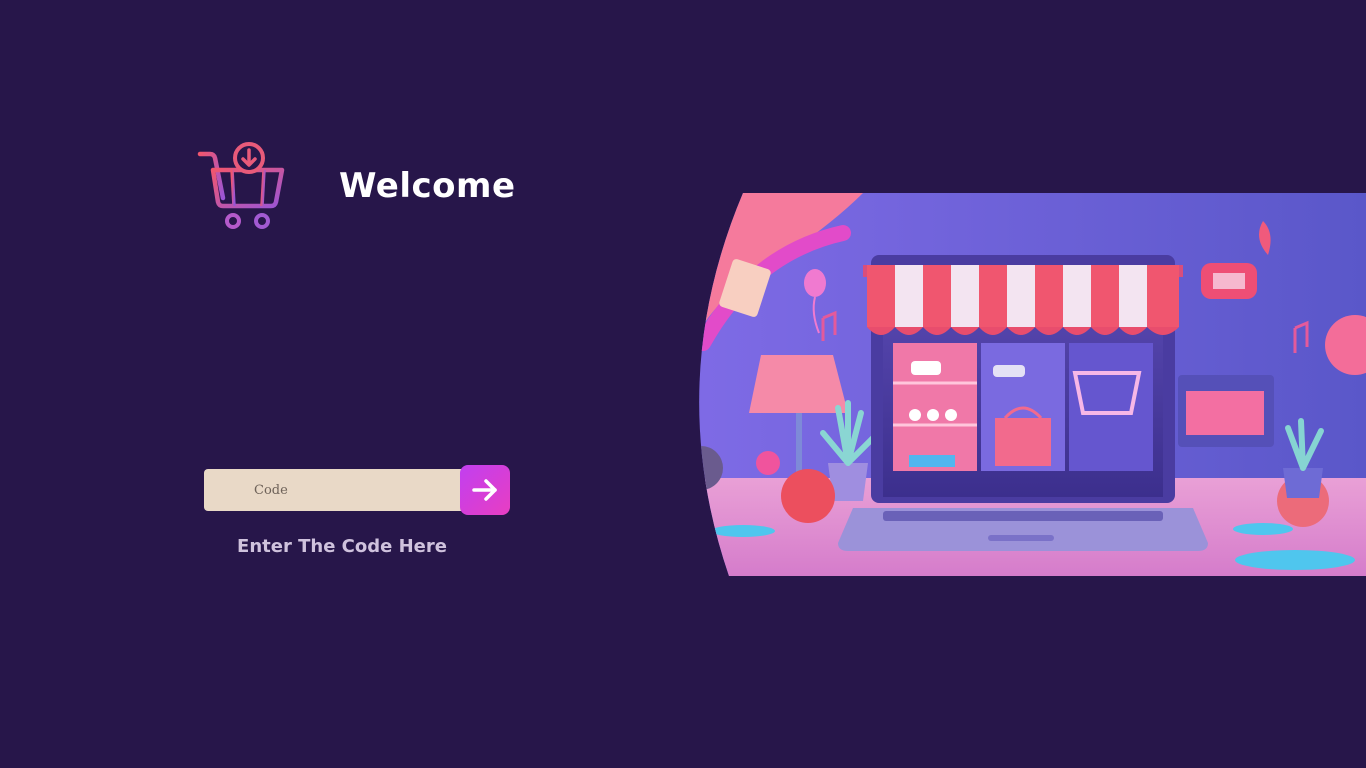  What do you see at coordinates (335, 490) in the screenshot?
I see `code-input` at bounding box center [335, 490].